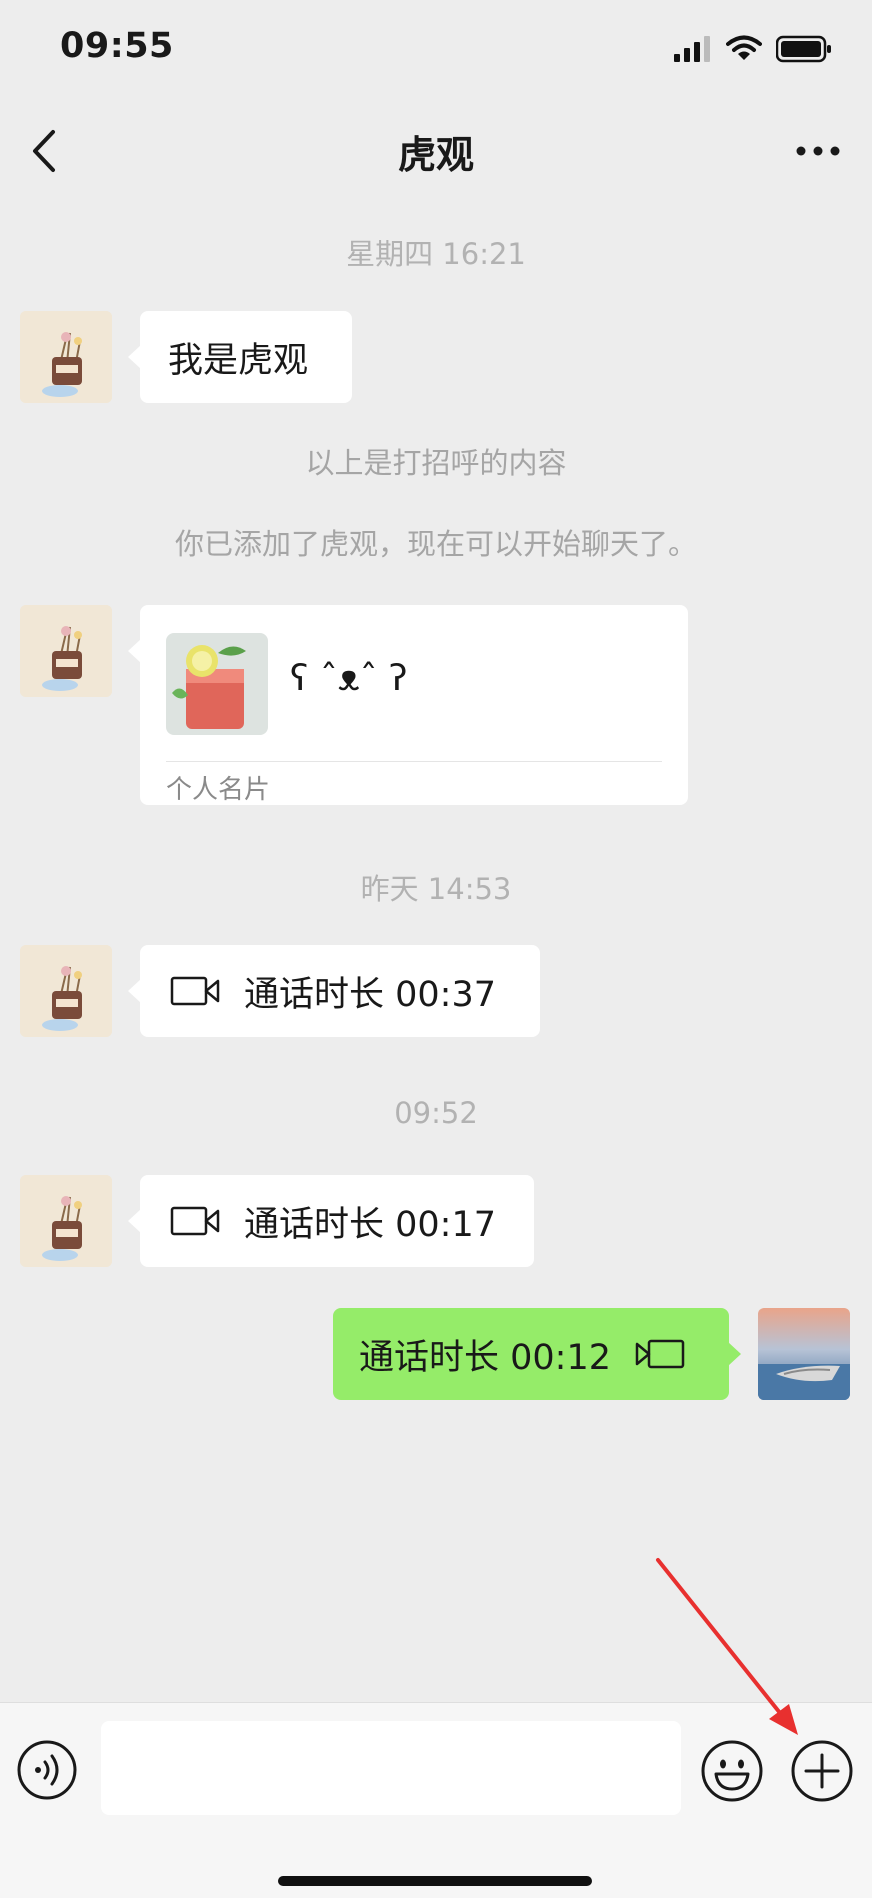 This screenshot has width=872, height=1898. Describe the element at coordinates (349, 678) in the screenshot. I see `card-contact-name: ʕ ˆᴥˆ ʔ` at that location.